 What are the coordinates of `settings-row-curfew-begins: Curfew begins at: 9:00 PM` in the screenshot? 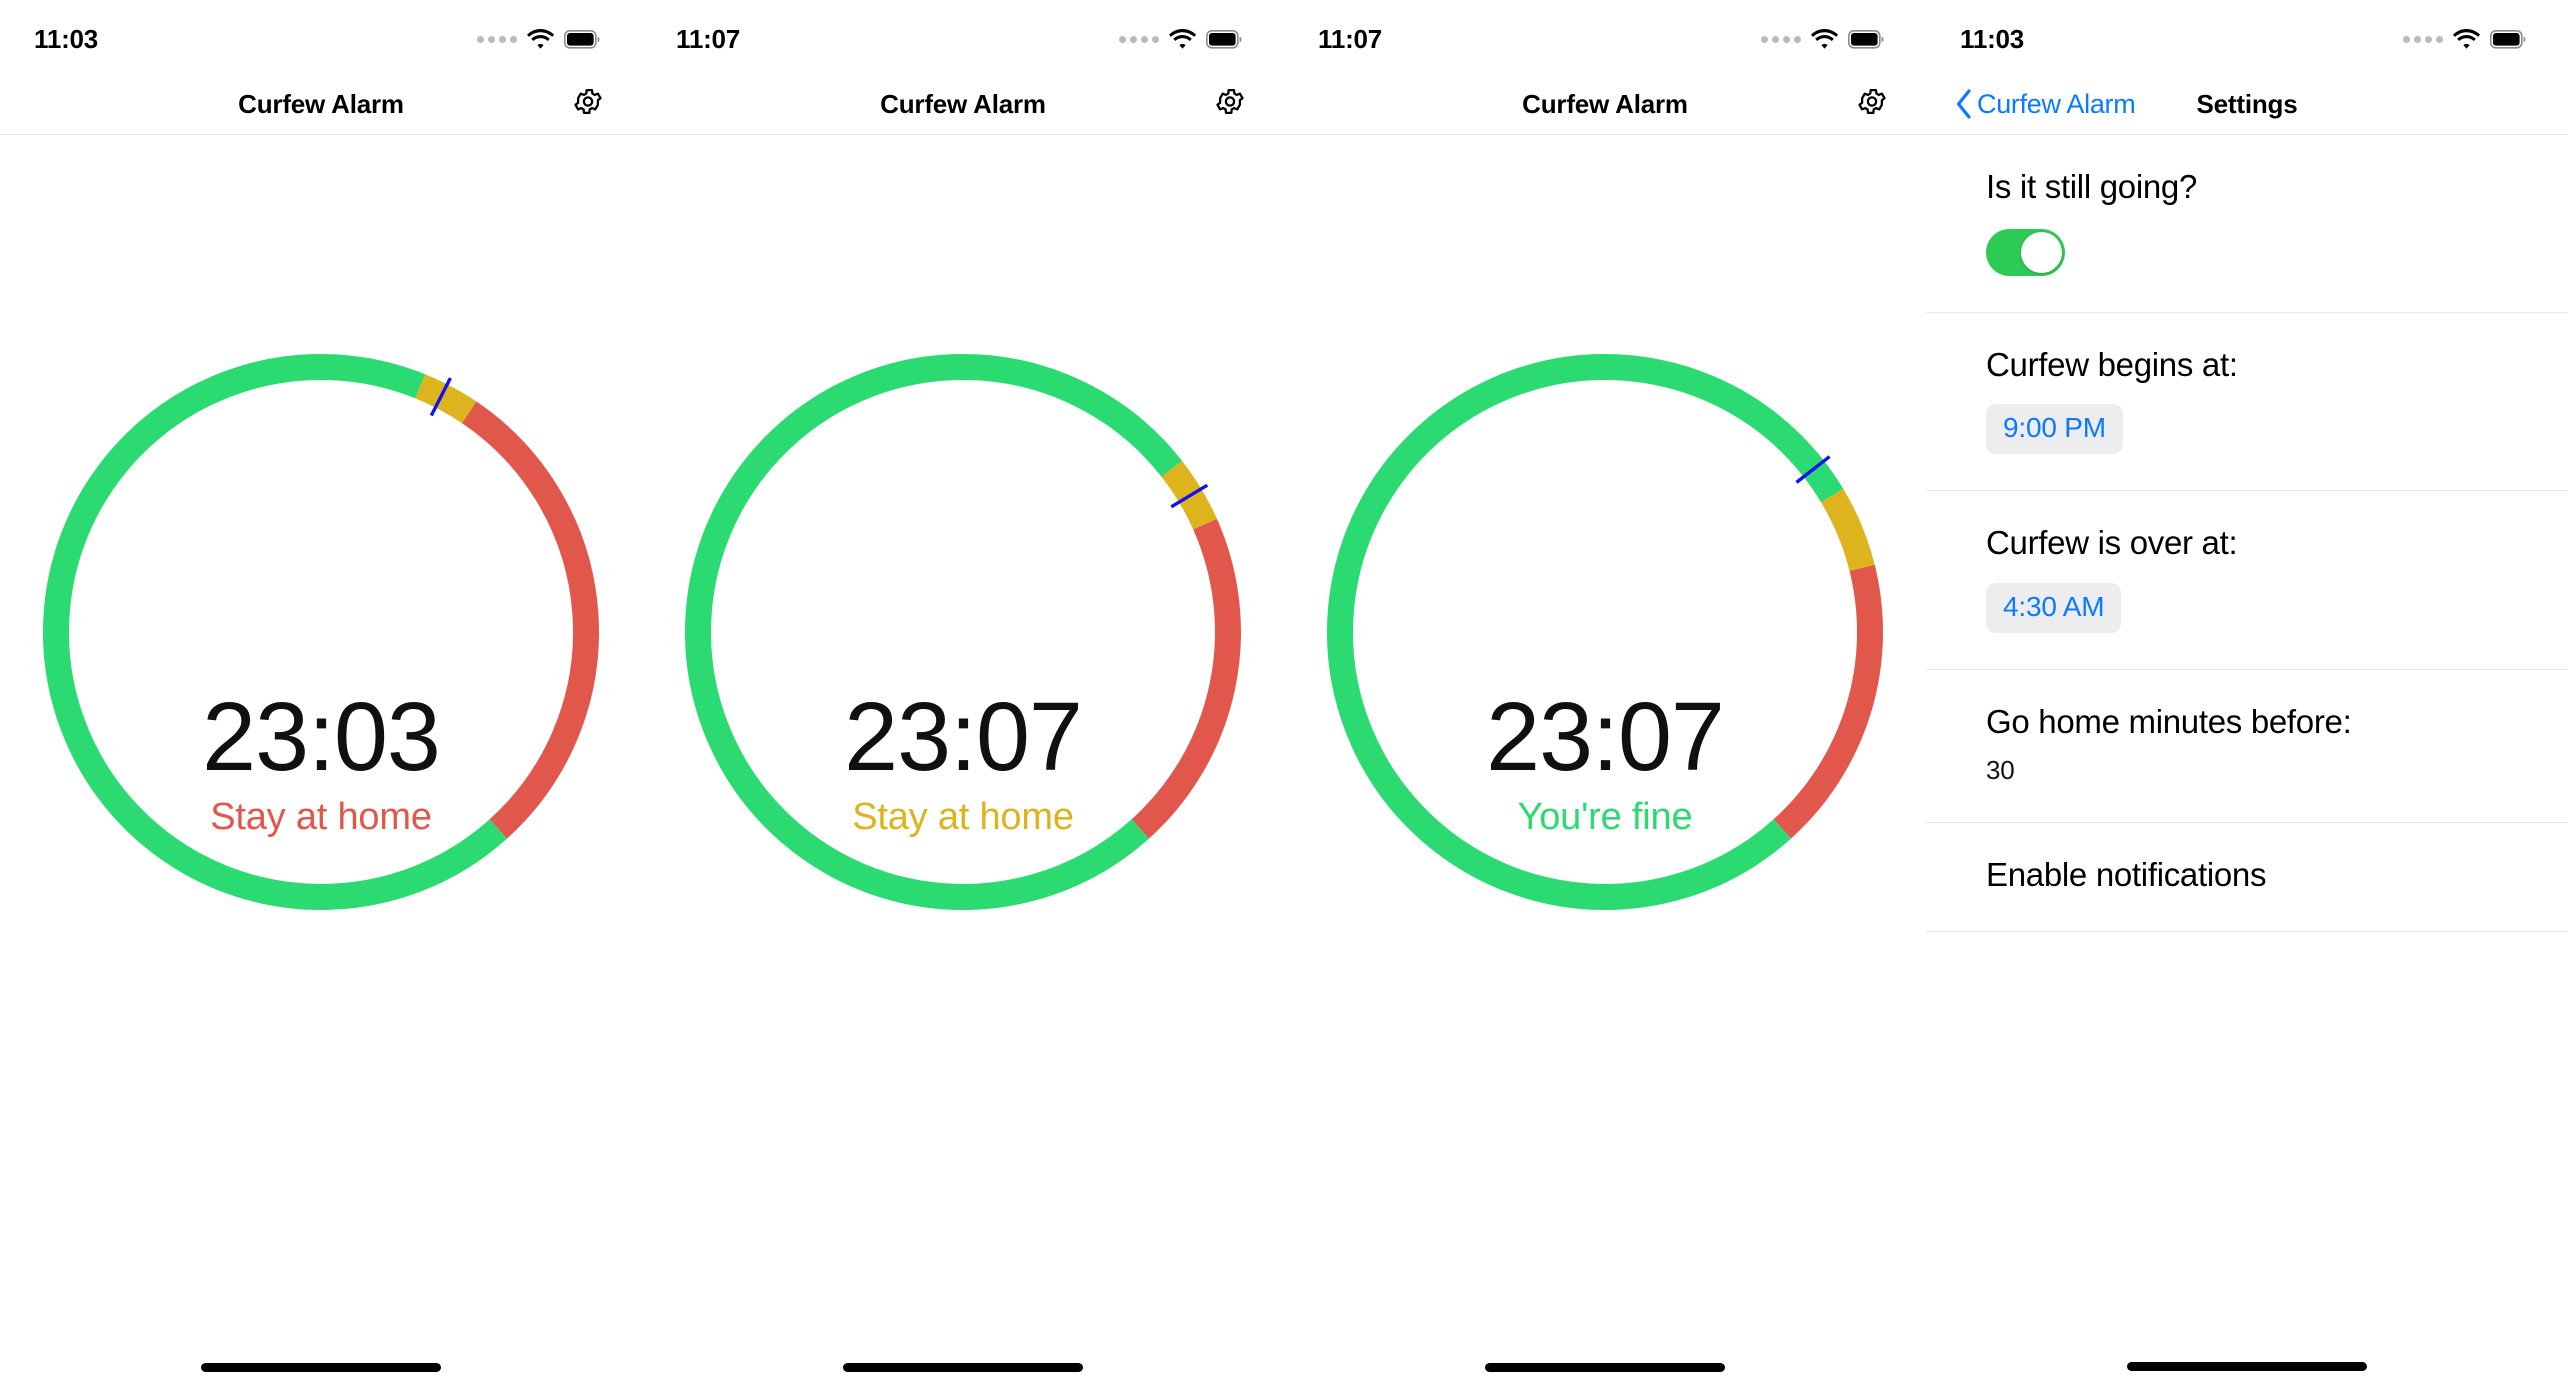 It's located at (2247, 402).